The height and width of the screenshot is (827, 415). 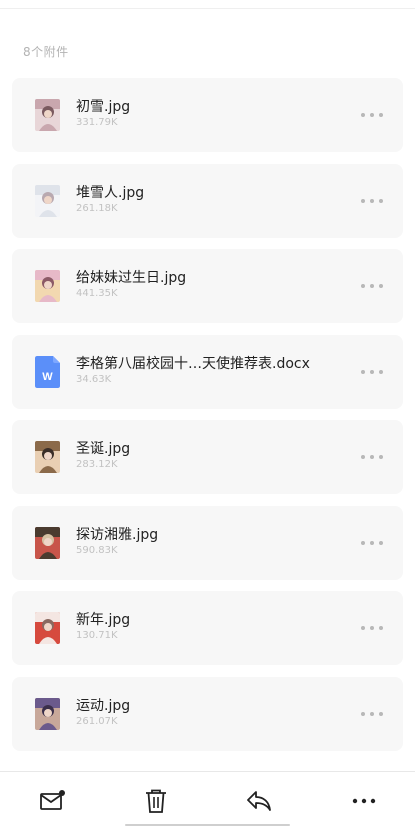 What do you see at coordinates (47, 377) in the screenshot?
I see `svg-text: W` at bounding box center [47, 377].